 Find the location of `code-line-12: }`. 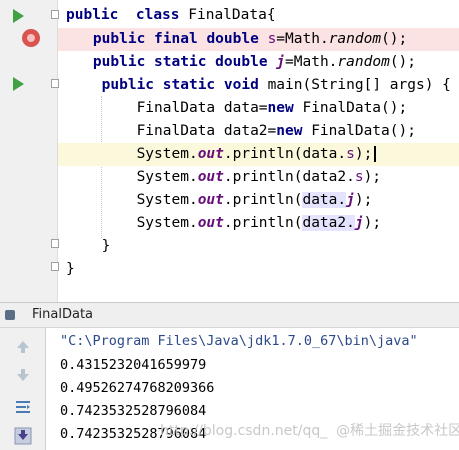

code-line-12: } is located at coordinates (258, 269).